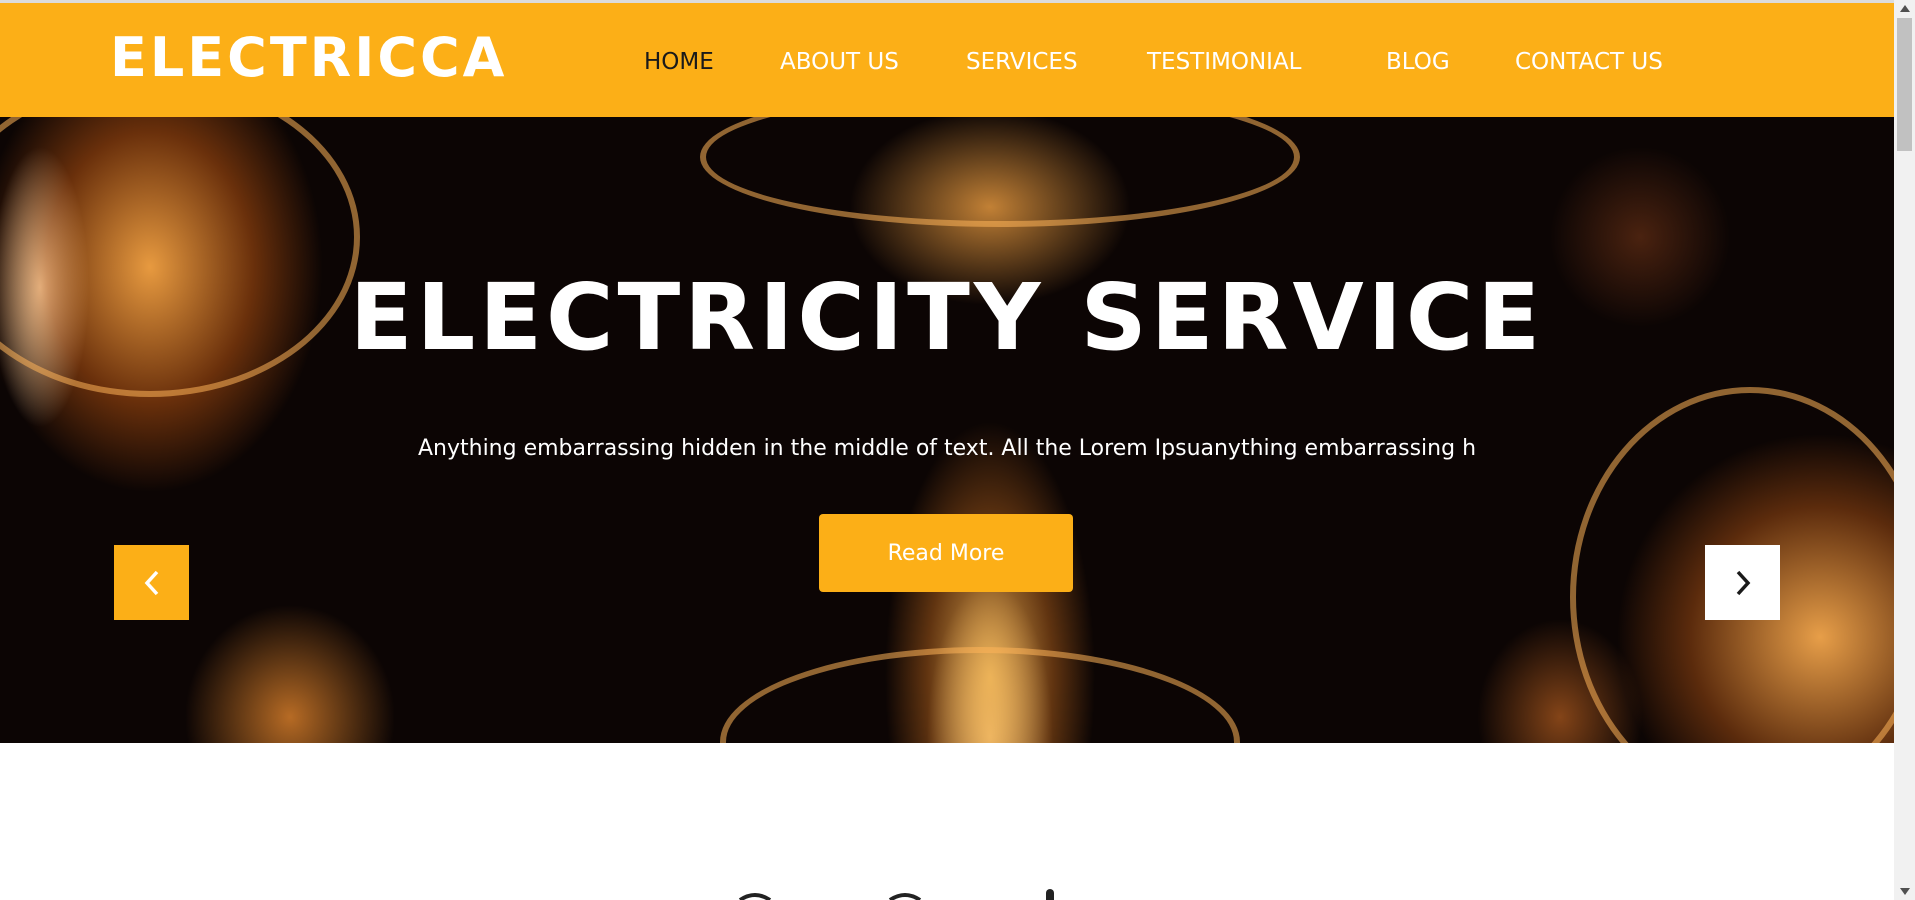 This screenshot has width=1915, height=900. Describe the element at coordinates (1418, 62) in the screenshot. I see `nav-blog: BLOG` at that location.